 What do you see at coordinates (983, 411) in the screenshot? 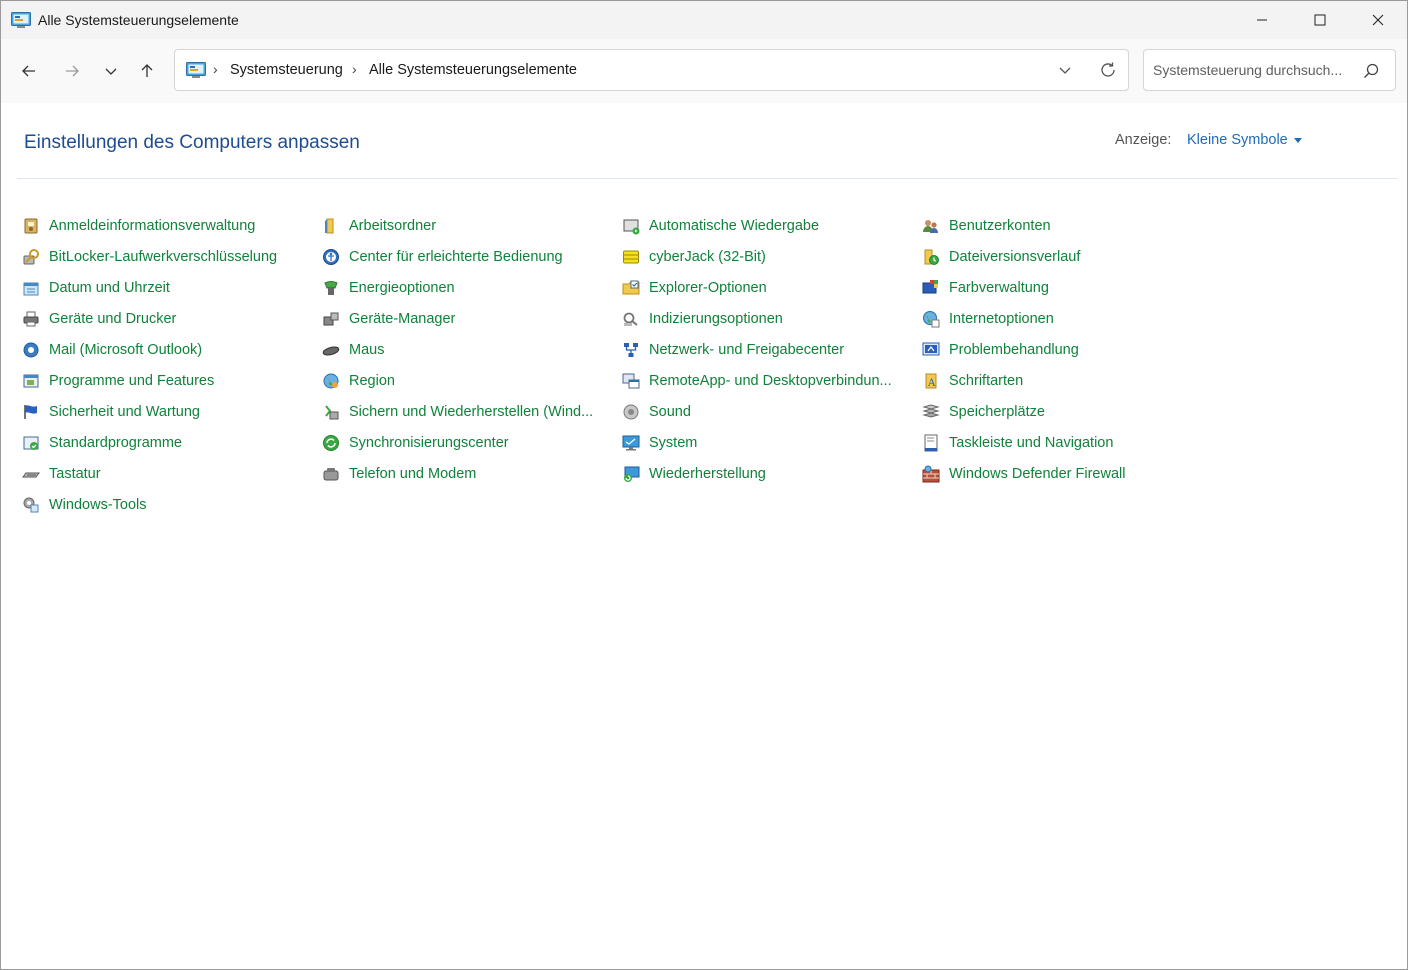
I see `item-speicherplaetze: Speicherplätze` at bounding box center [983, 411].